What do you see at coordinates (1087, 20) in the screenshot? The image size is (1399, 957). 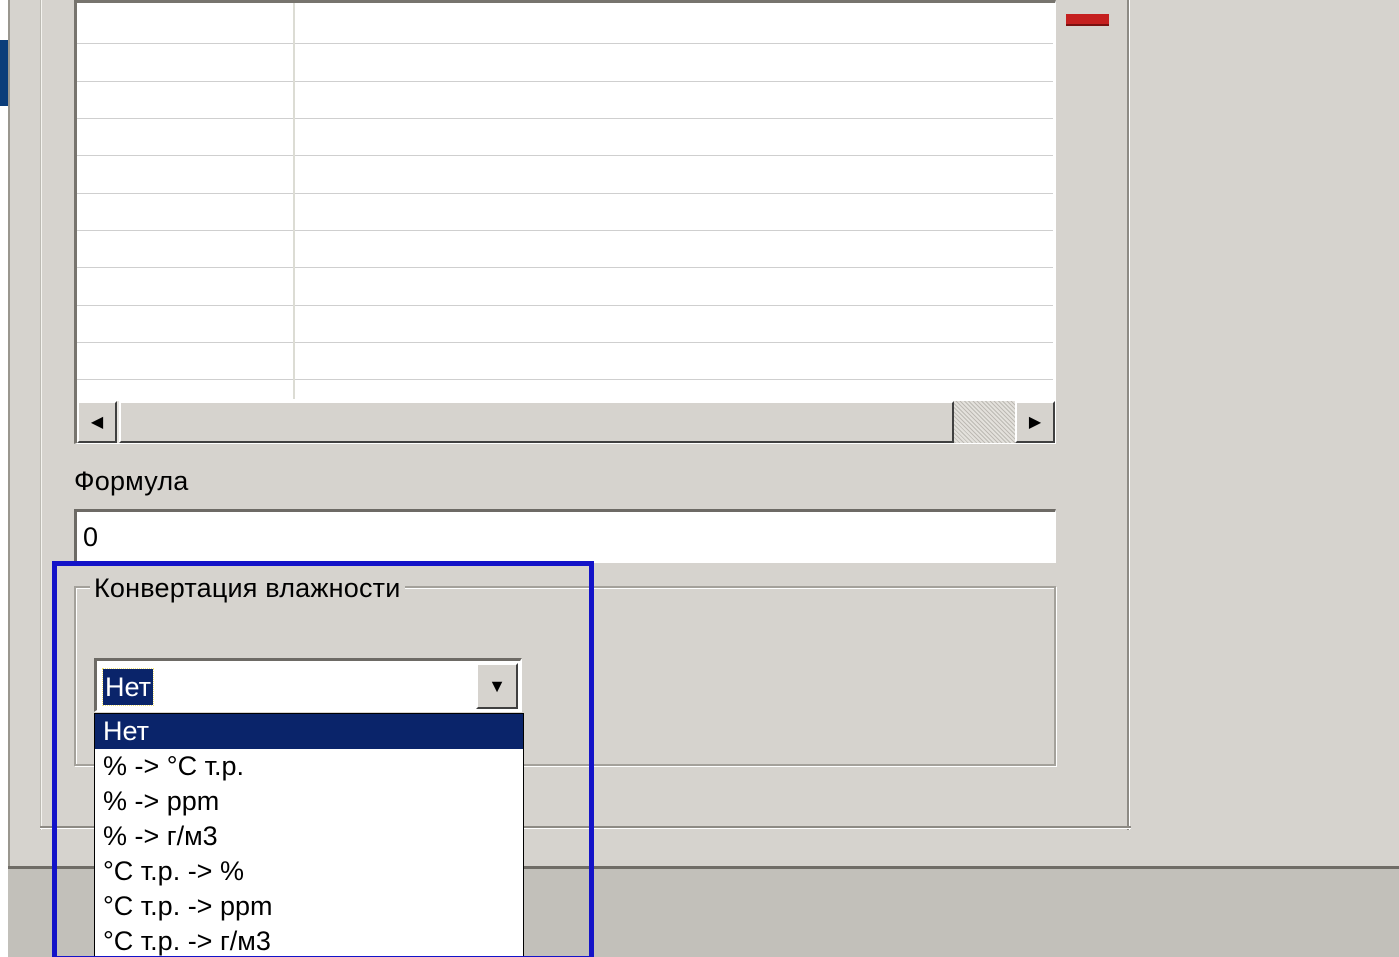 I see `remove-row-button` at bounding box center [1087, 20].